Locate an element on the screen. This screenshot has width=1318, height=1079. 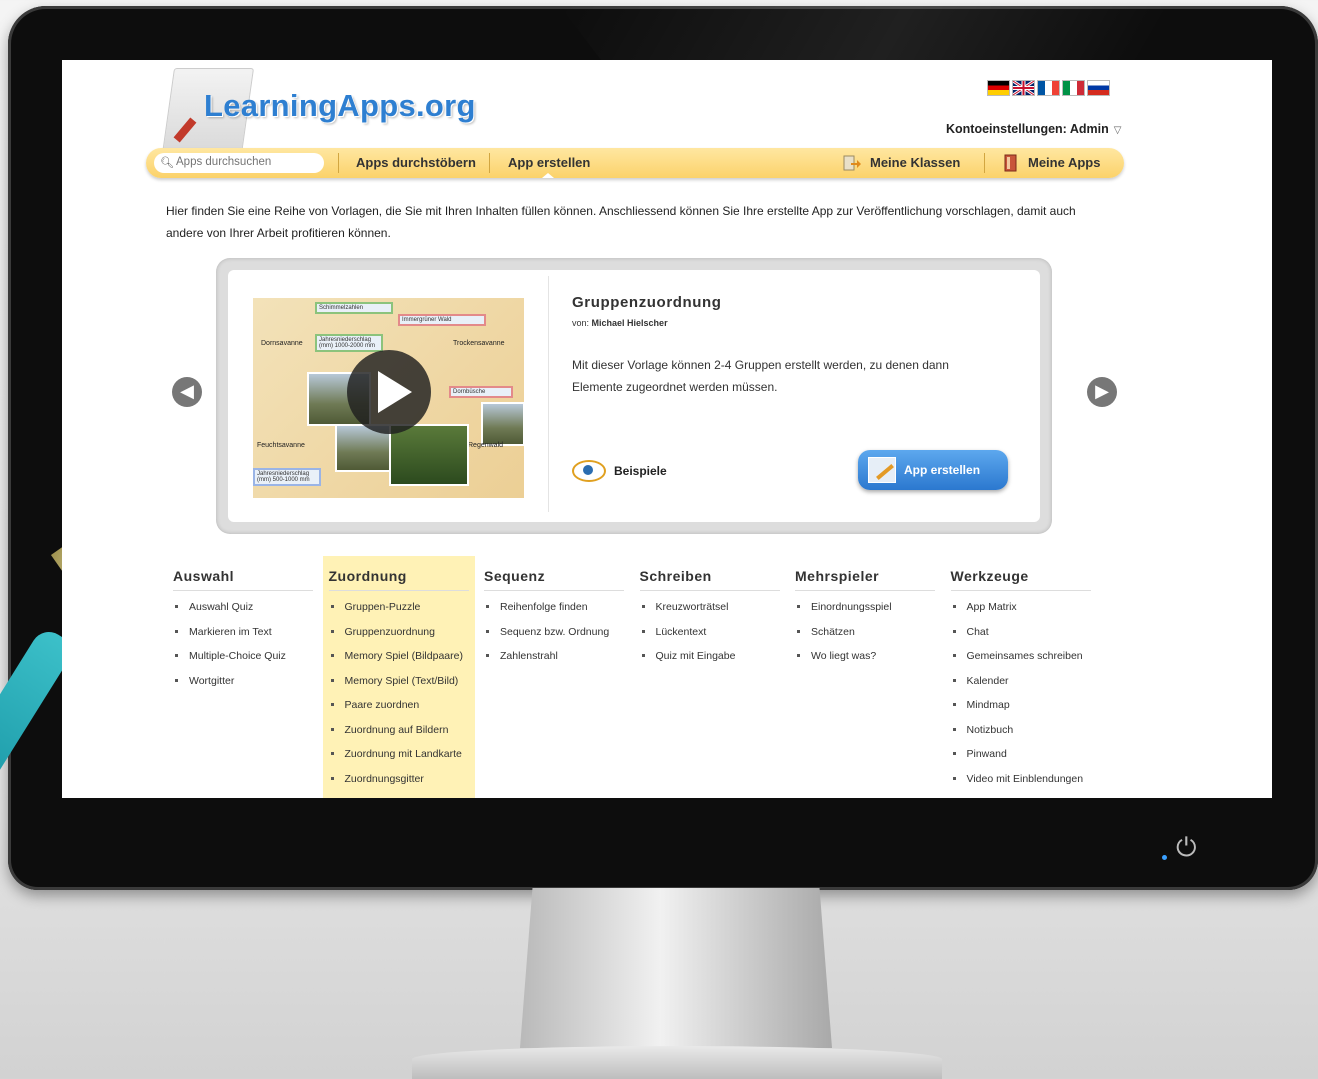
thumb-label: Regenwald is located at coordinates (486, 445).